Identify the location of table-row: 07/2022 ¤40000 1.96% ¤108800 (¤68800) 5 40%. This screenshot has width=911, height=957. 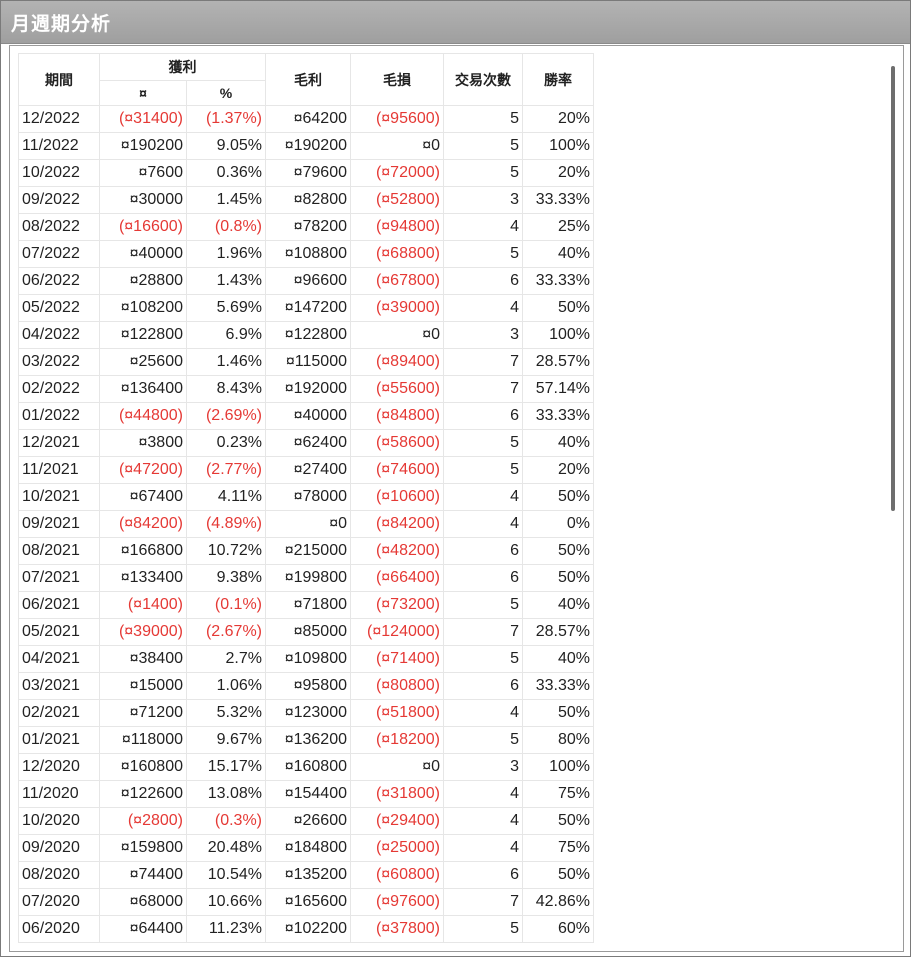
(306, 254).